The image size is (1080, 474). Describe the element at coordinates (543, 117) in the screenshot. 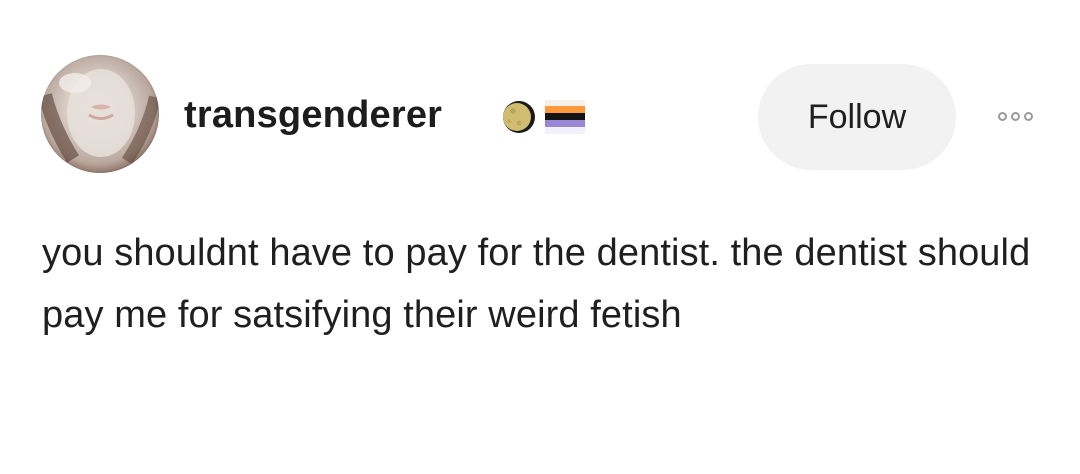

I see `user-badges` at that location.